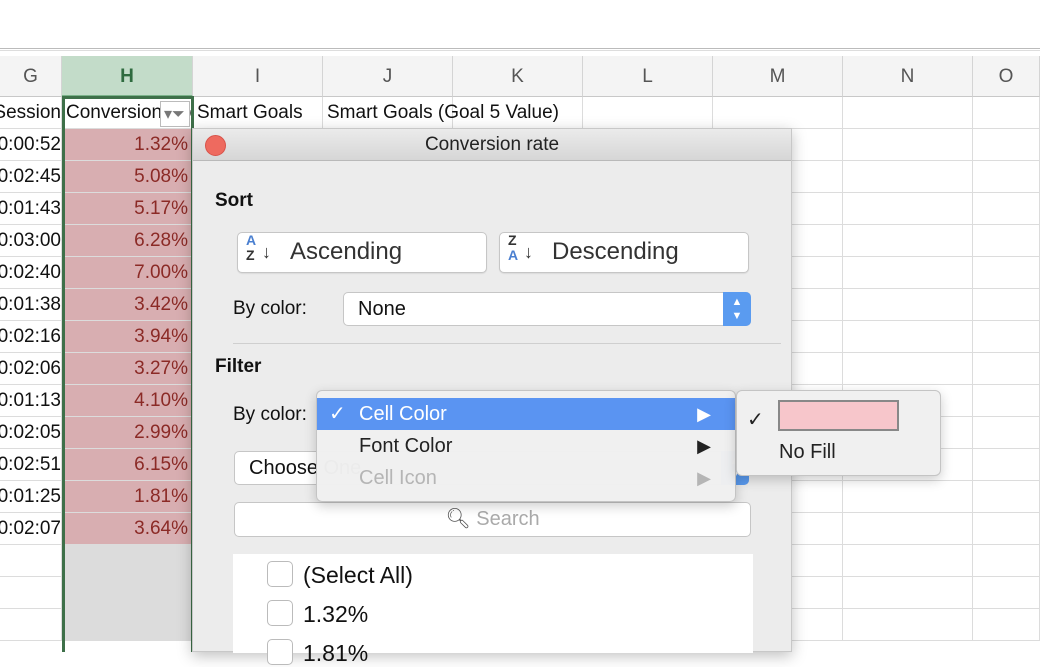 The image size is (1040, 667). What do you see at coordinates (513, 247) in the screenshot?
I see `sort-za-icon: ZA` at bounding box center [513, 247].